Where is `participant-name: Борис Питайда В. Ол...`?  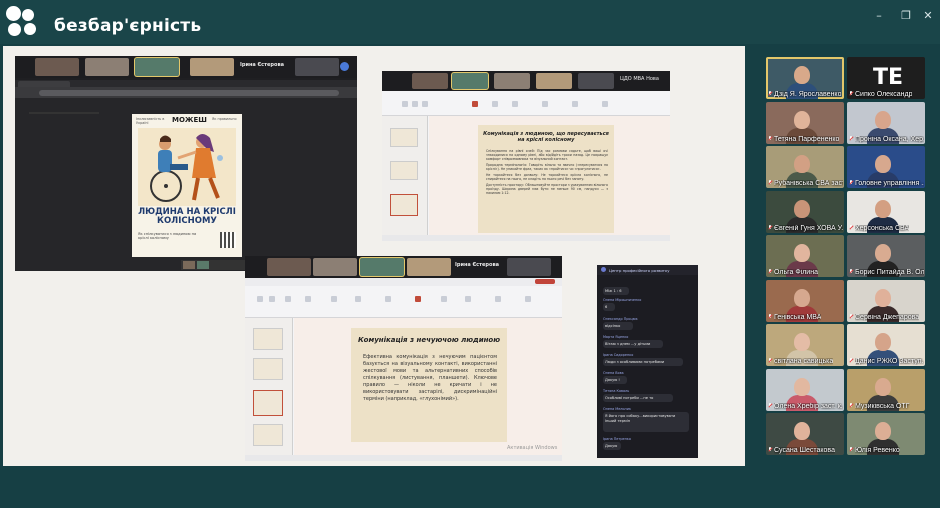
participant-name: Борис Питайда В. Ол... is located at coordinates (889, 272).